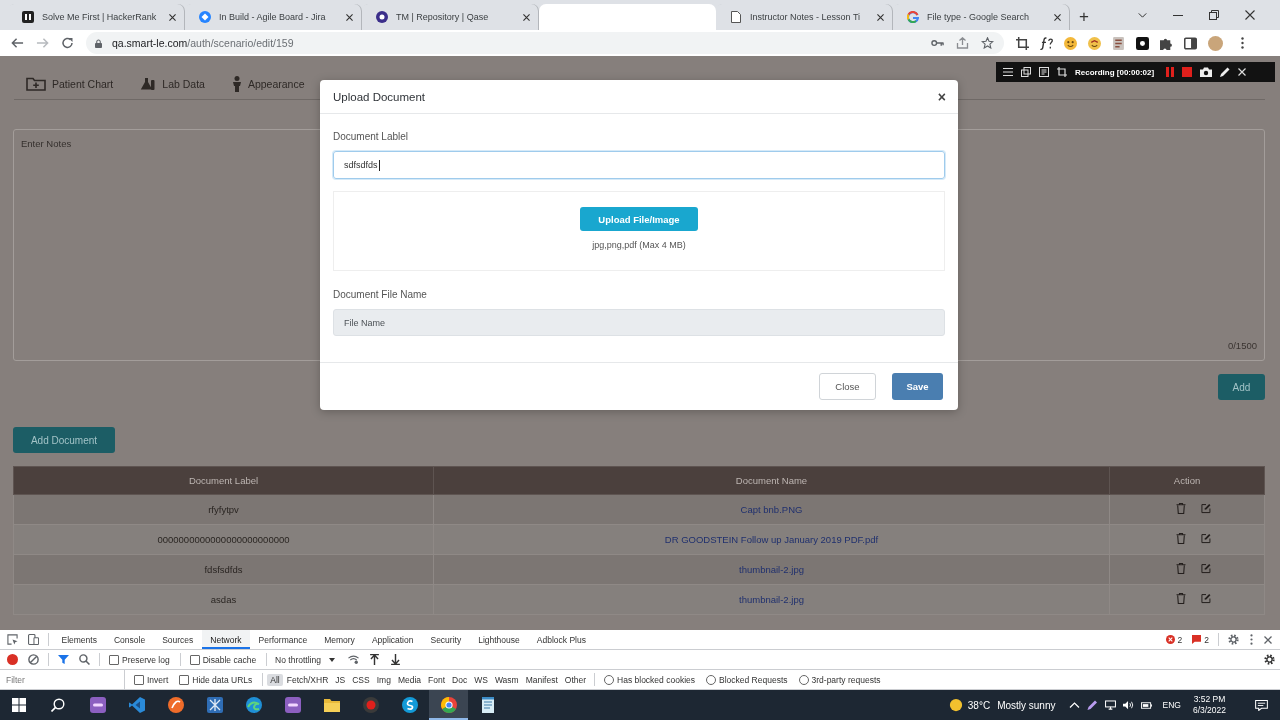 The image size is (1280, 720). What do you see at coordinates (937, 43) in the screenshot?
I see `key-icon` at bounding box center [937, 43].